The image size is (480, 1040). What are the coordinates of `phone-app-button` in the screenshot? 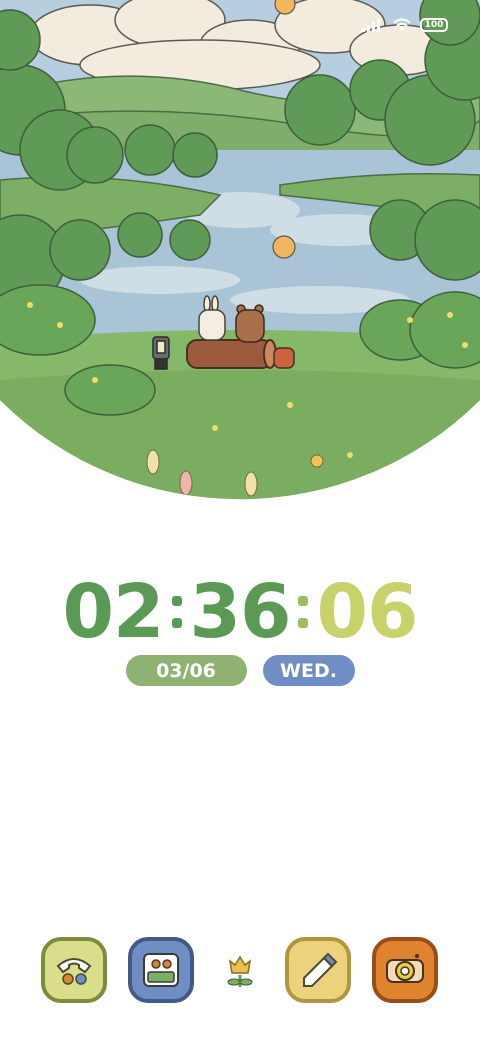 It's located at (74, 970).